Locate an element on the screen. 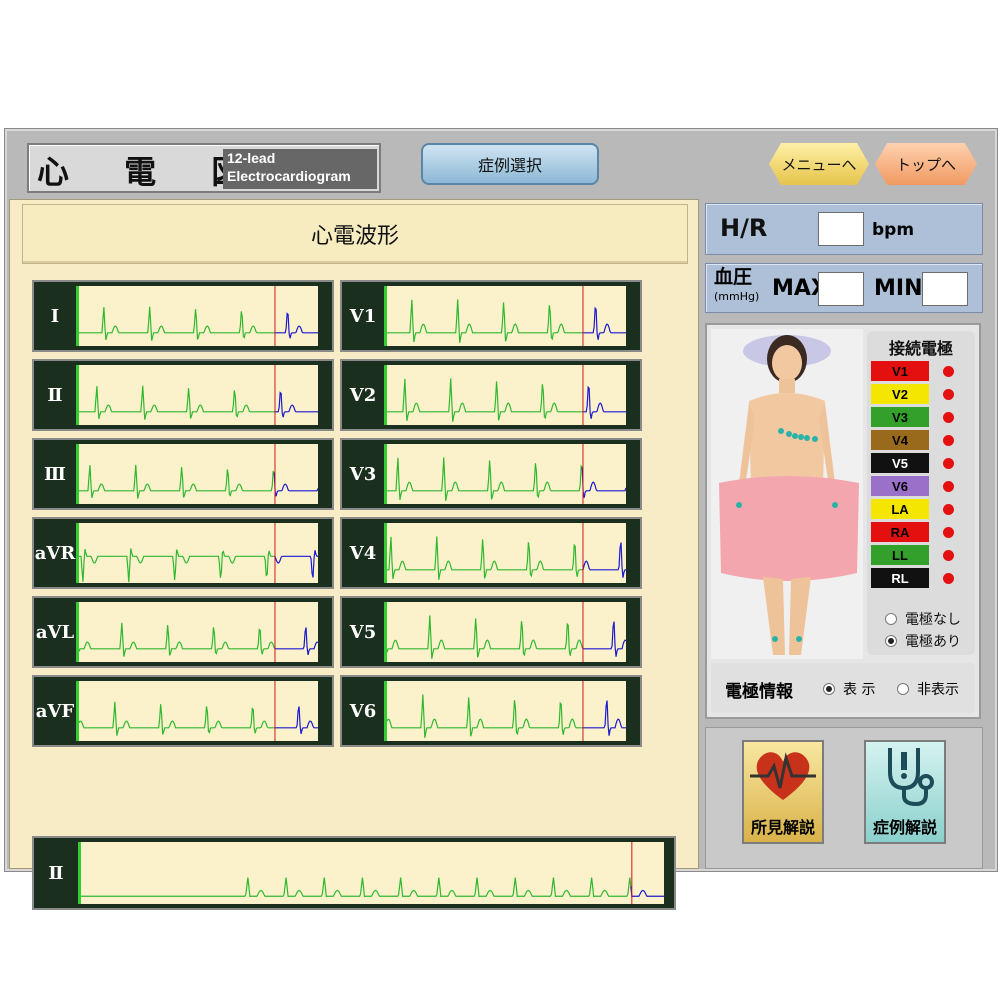 The height and width of the screenshot is (1000, 1000). electrode-info-hide-option: 非表示 is located at coordinates (928, 689).